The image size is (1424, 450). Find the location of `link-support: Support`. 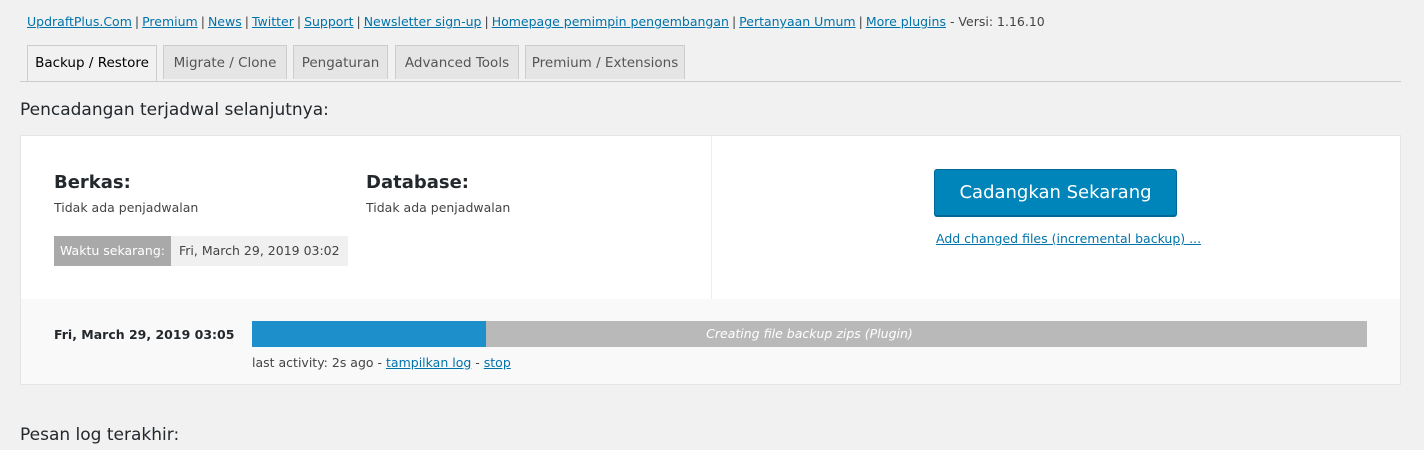

link-support: Support is located at coordinates (328, 21).